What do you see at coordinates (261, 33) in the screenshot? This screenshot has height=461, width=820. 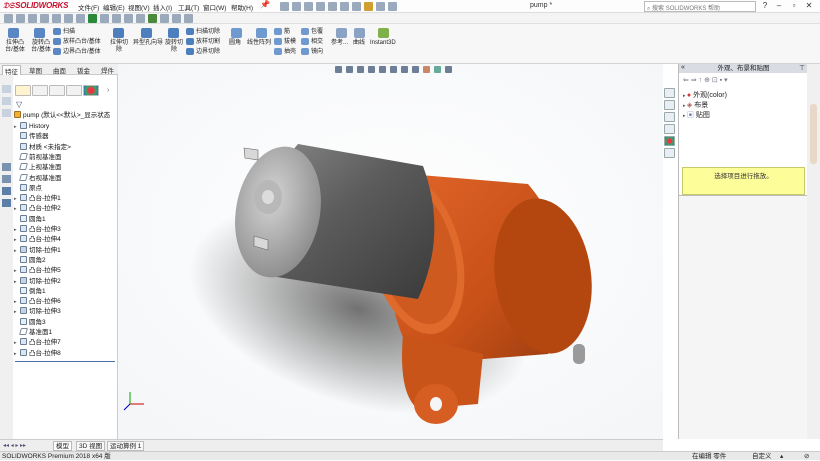 I see `linear-pattern-icon` at bounding box center [261, 33].